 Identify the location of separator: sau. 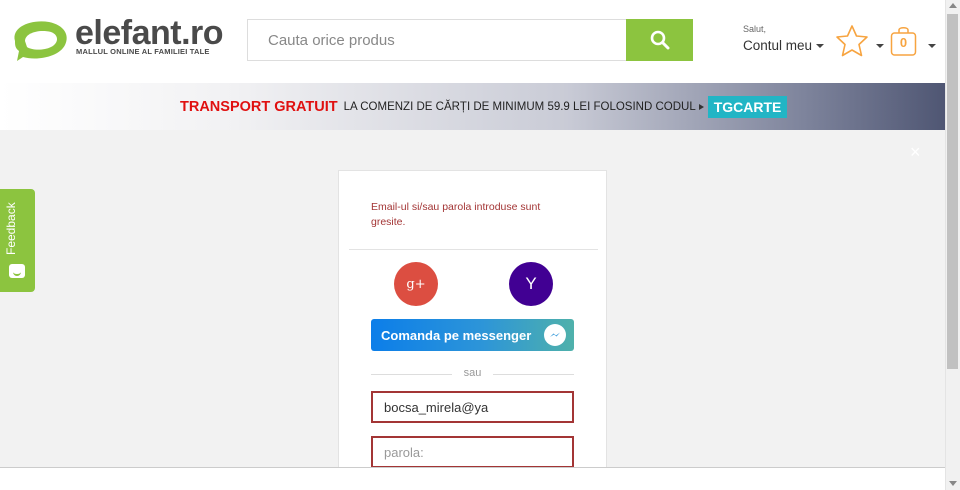
(472, 374).